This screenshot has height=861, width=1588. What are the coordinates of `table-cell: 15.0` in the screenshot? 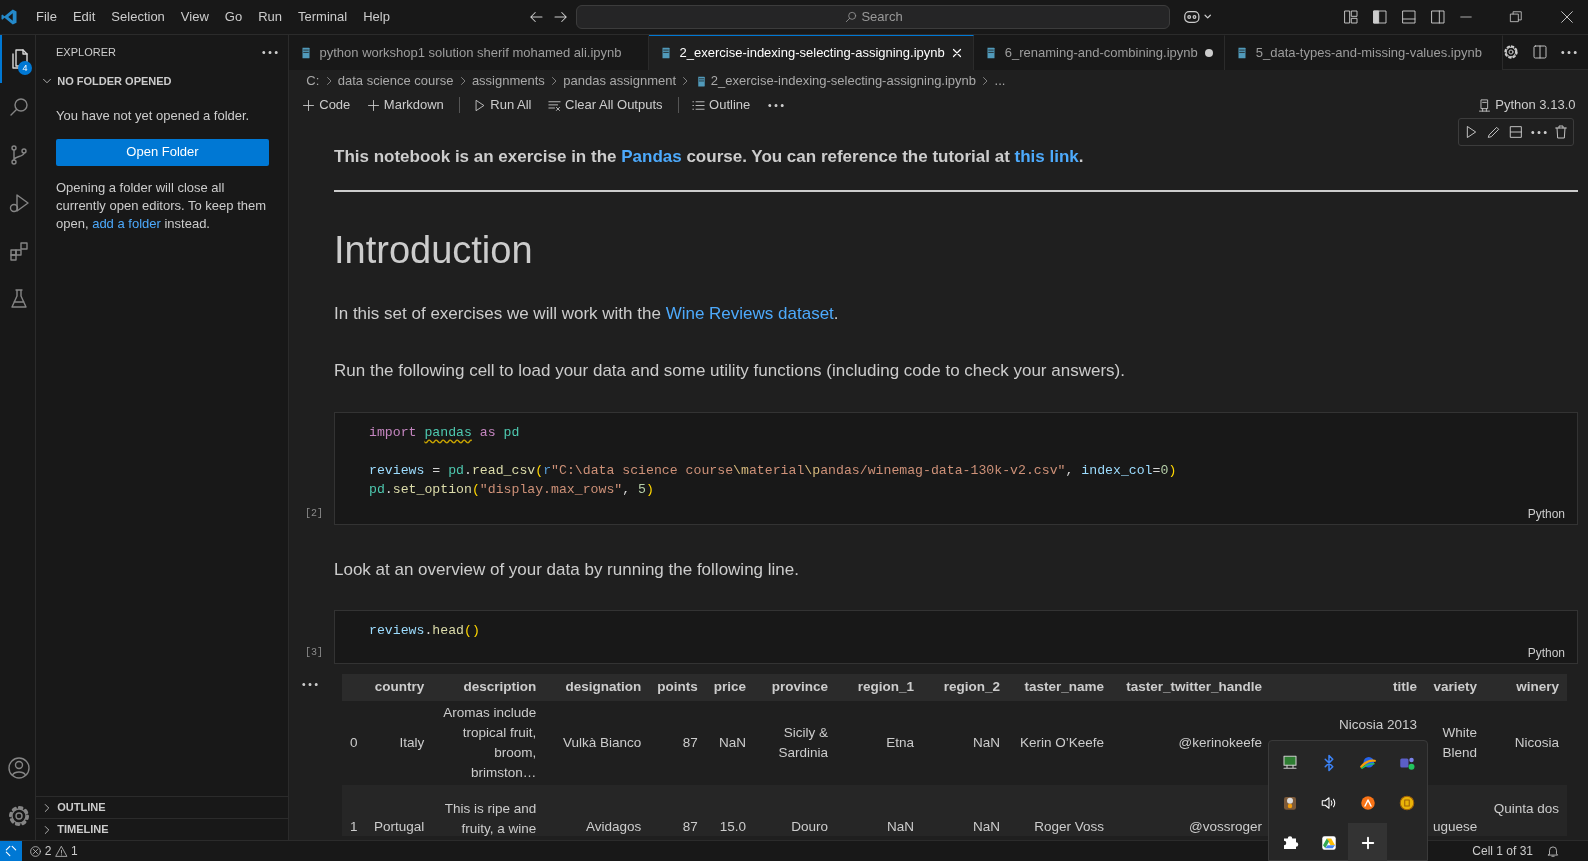 It's located at (733, 826).